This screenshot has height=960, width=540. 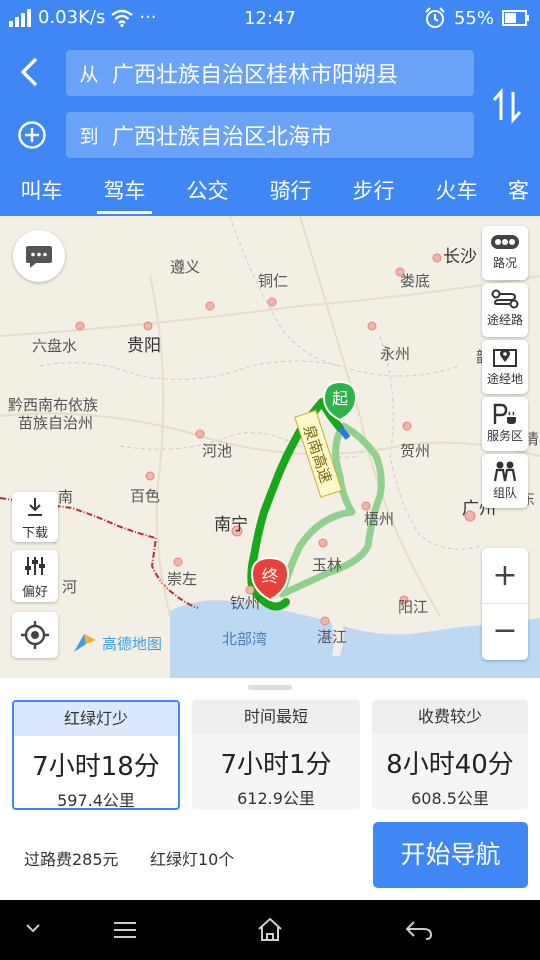 I want to click on origin-text: 广西壮族自治区桂林市阳朔县, so click(x=255, y=75).